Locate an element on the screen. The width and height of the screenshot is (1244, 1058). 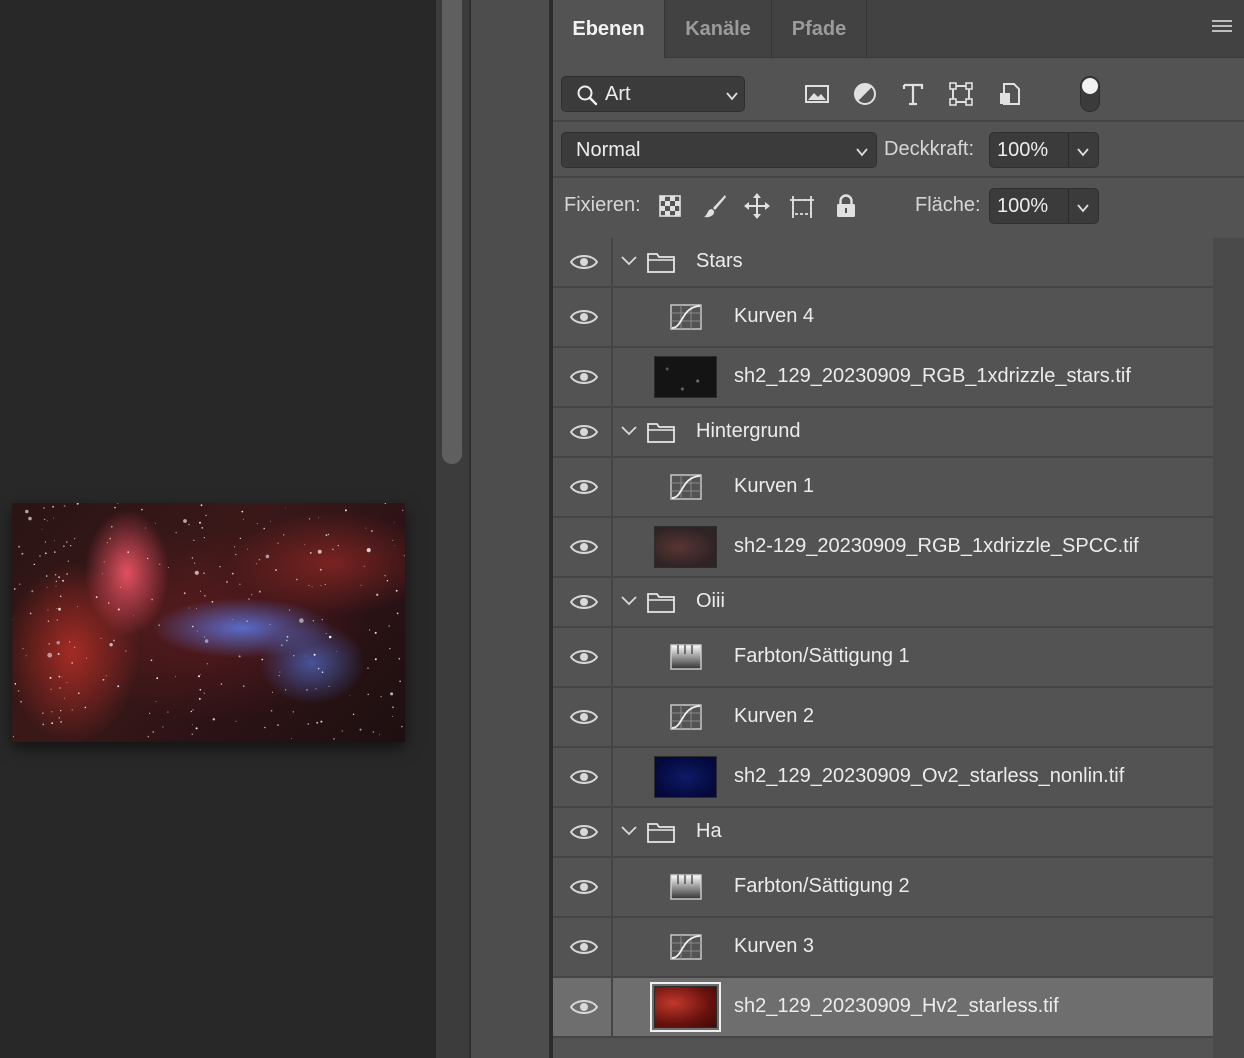
image-filter-icon is located at coordinates (817, 94).